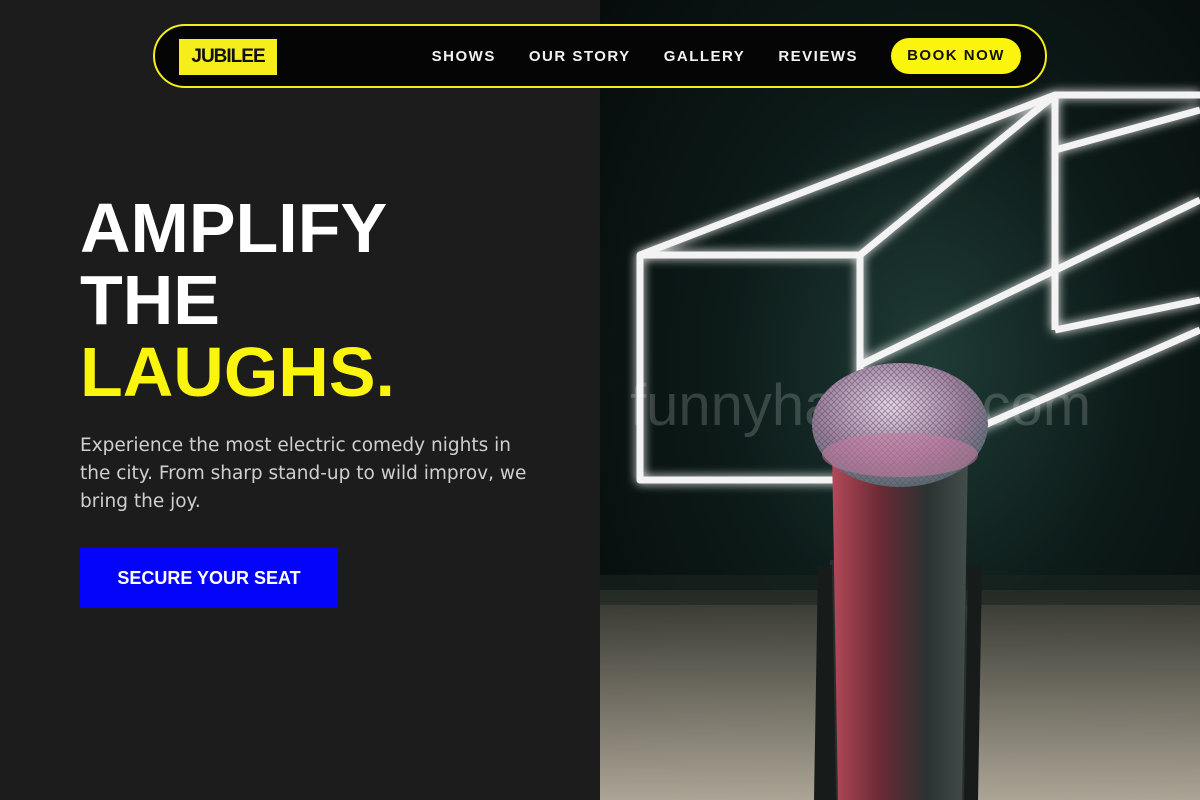 The width and height of the screenshot is (1200, 800). What do you see at coordinates (900, 581) in the screenshot?
I see `microphone-icon` at bounding box center [900, 581].